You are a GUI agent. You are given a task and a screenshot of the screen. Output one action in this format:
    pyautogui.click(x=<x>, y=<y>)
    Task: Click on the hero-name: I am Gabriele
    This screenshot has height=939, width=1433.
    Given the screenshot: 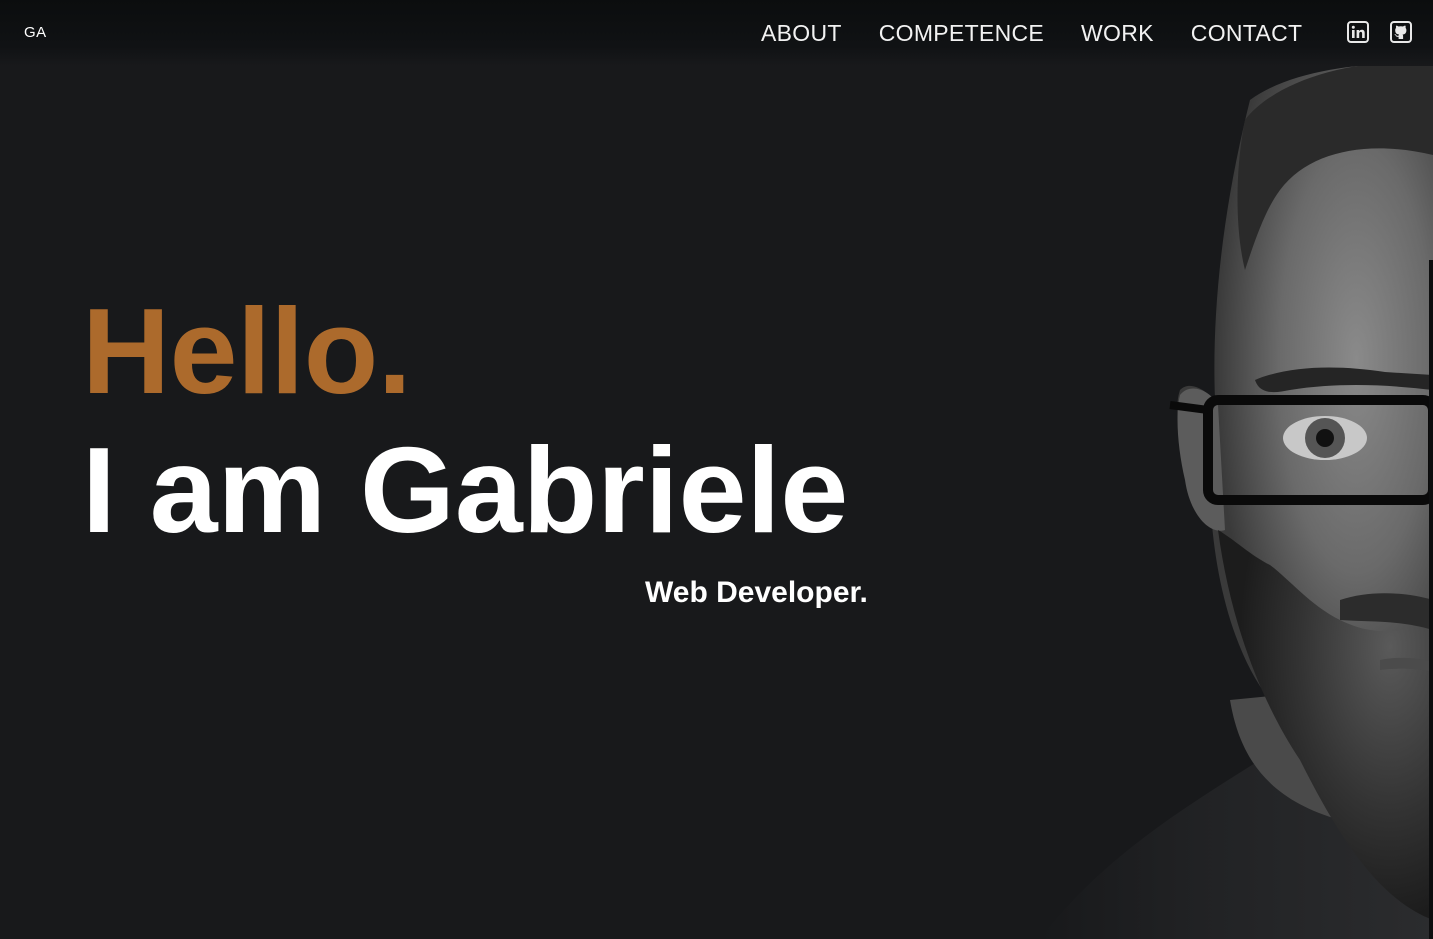 What is the action you would take?
    pyautogui.click(x=465, y=490)
    